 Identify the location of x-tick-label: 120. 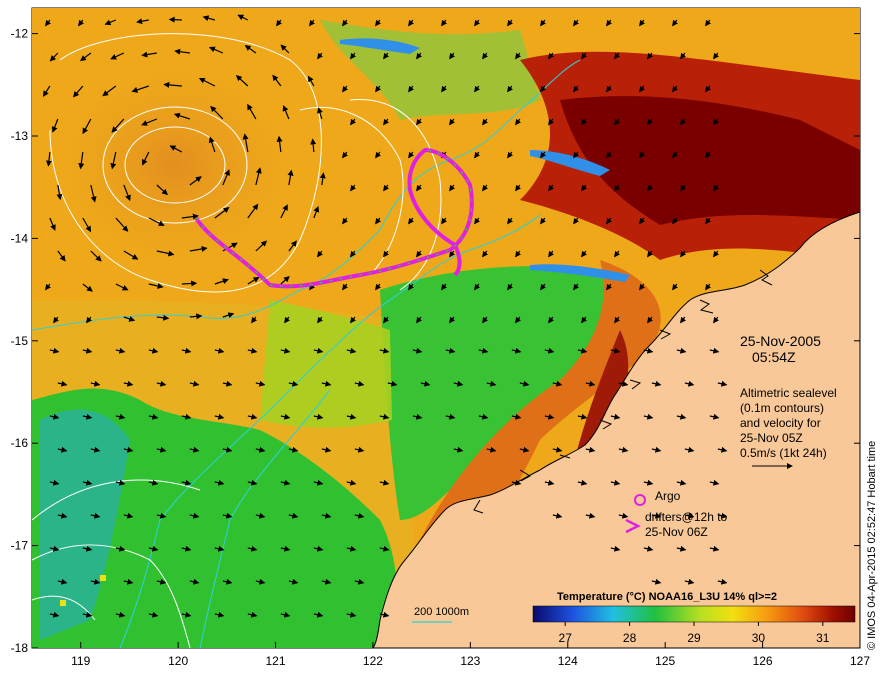
(178, 661).